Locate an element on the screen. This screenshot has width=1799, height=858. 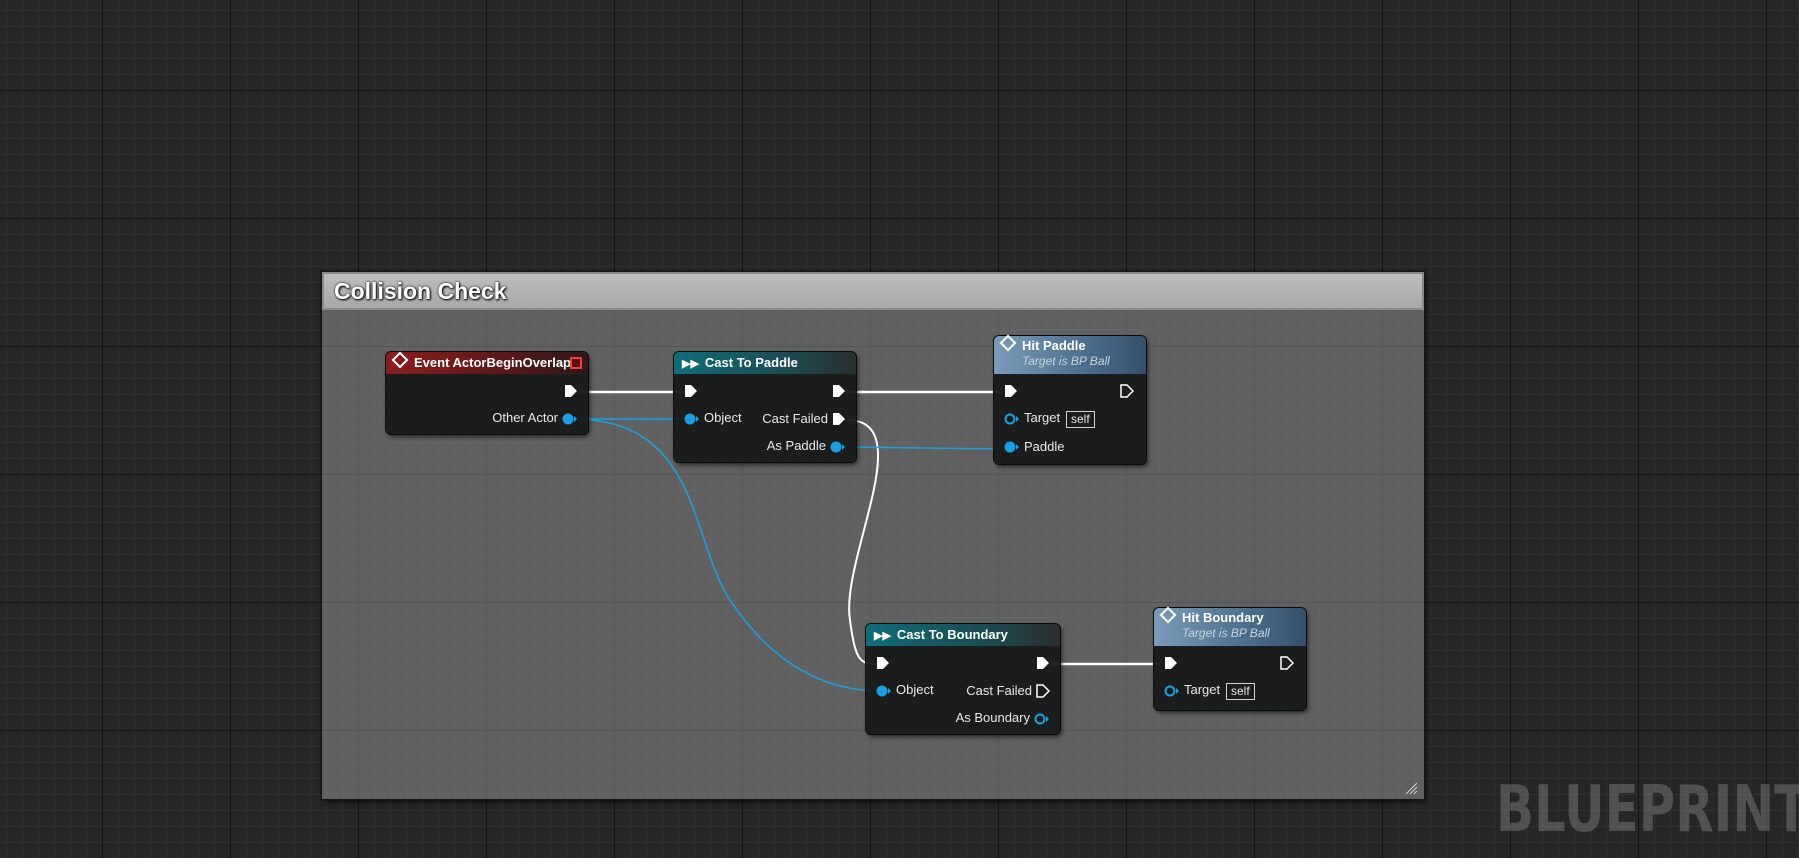
blueprint-watermark: BLUEPRINT is located at coordinates (1647, 810).